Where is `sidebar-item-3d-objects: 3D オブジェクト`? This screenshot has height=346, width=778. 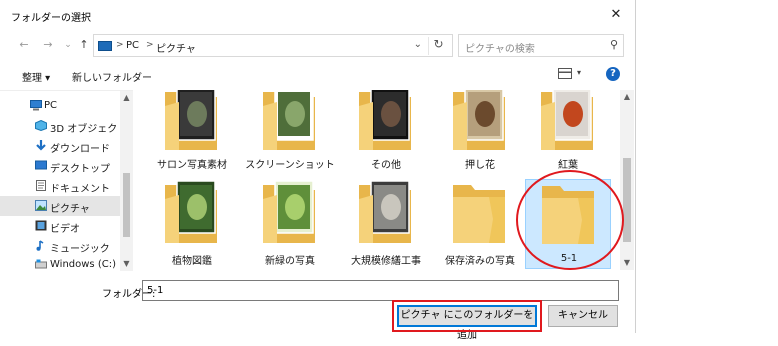
sidebar-item-3d-objects: 3D オブジェクト is located at coordinates (63, 126).